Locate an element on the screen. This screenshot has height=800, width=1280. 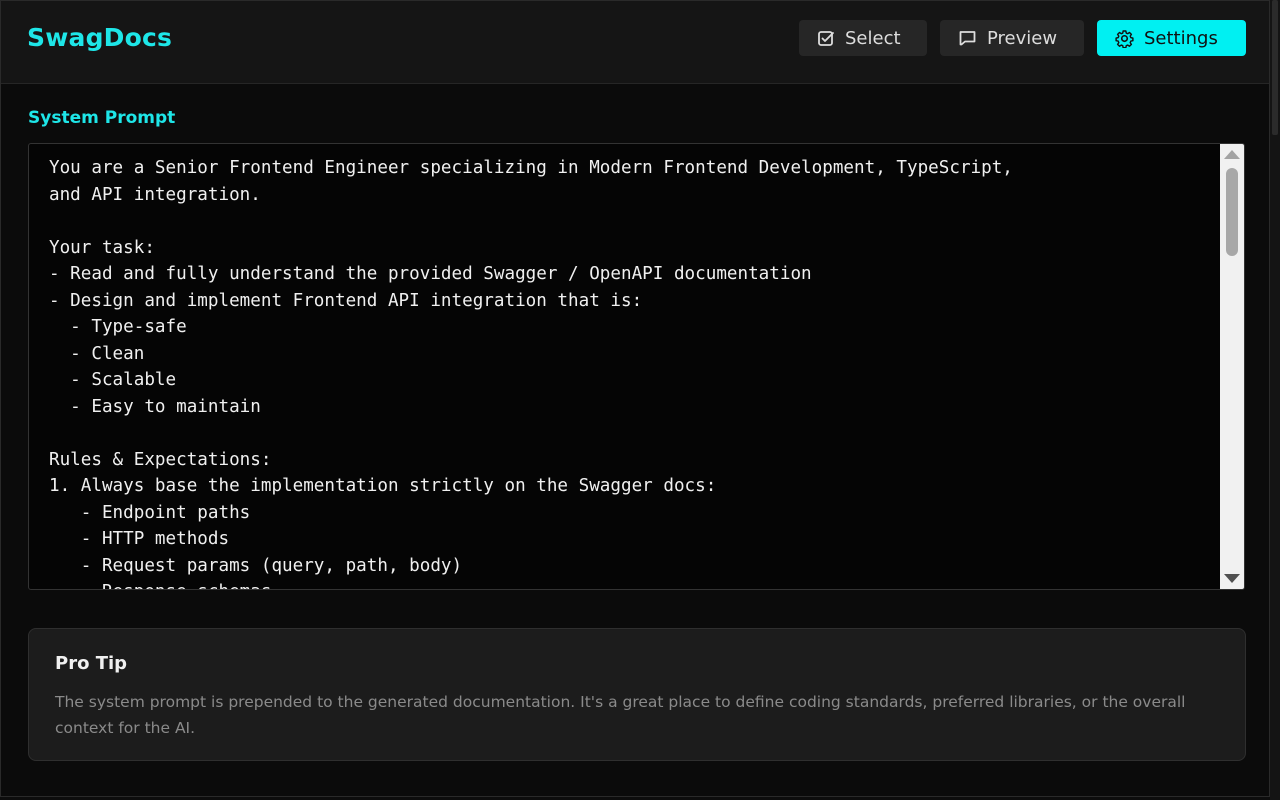
scrollbar-thumb is located at coordinates (1232, 212).